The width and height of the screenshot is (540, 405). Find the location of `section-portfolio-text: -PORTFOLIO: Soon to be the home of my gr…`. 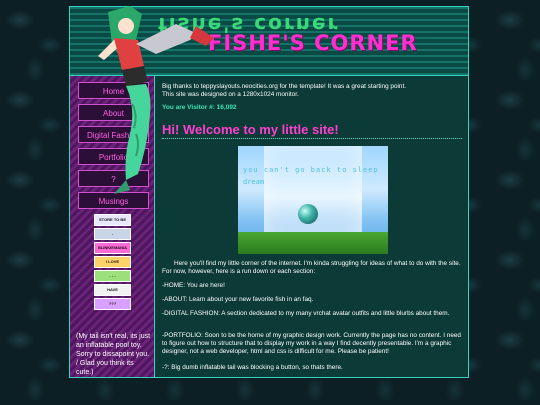

section-portfolio-text: -PORTFOLIO: Soon to be the home of my gr… is located at coordinates (311, 343).